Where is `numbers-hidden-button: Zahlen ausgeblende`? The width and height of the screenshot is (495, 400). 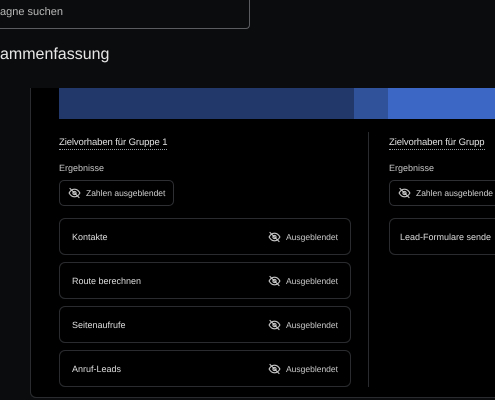 numbers-hidden-button: Zahlen ausgeblende is located at coordinates (442, 193).